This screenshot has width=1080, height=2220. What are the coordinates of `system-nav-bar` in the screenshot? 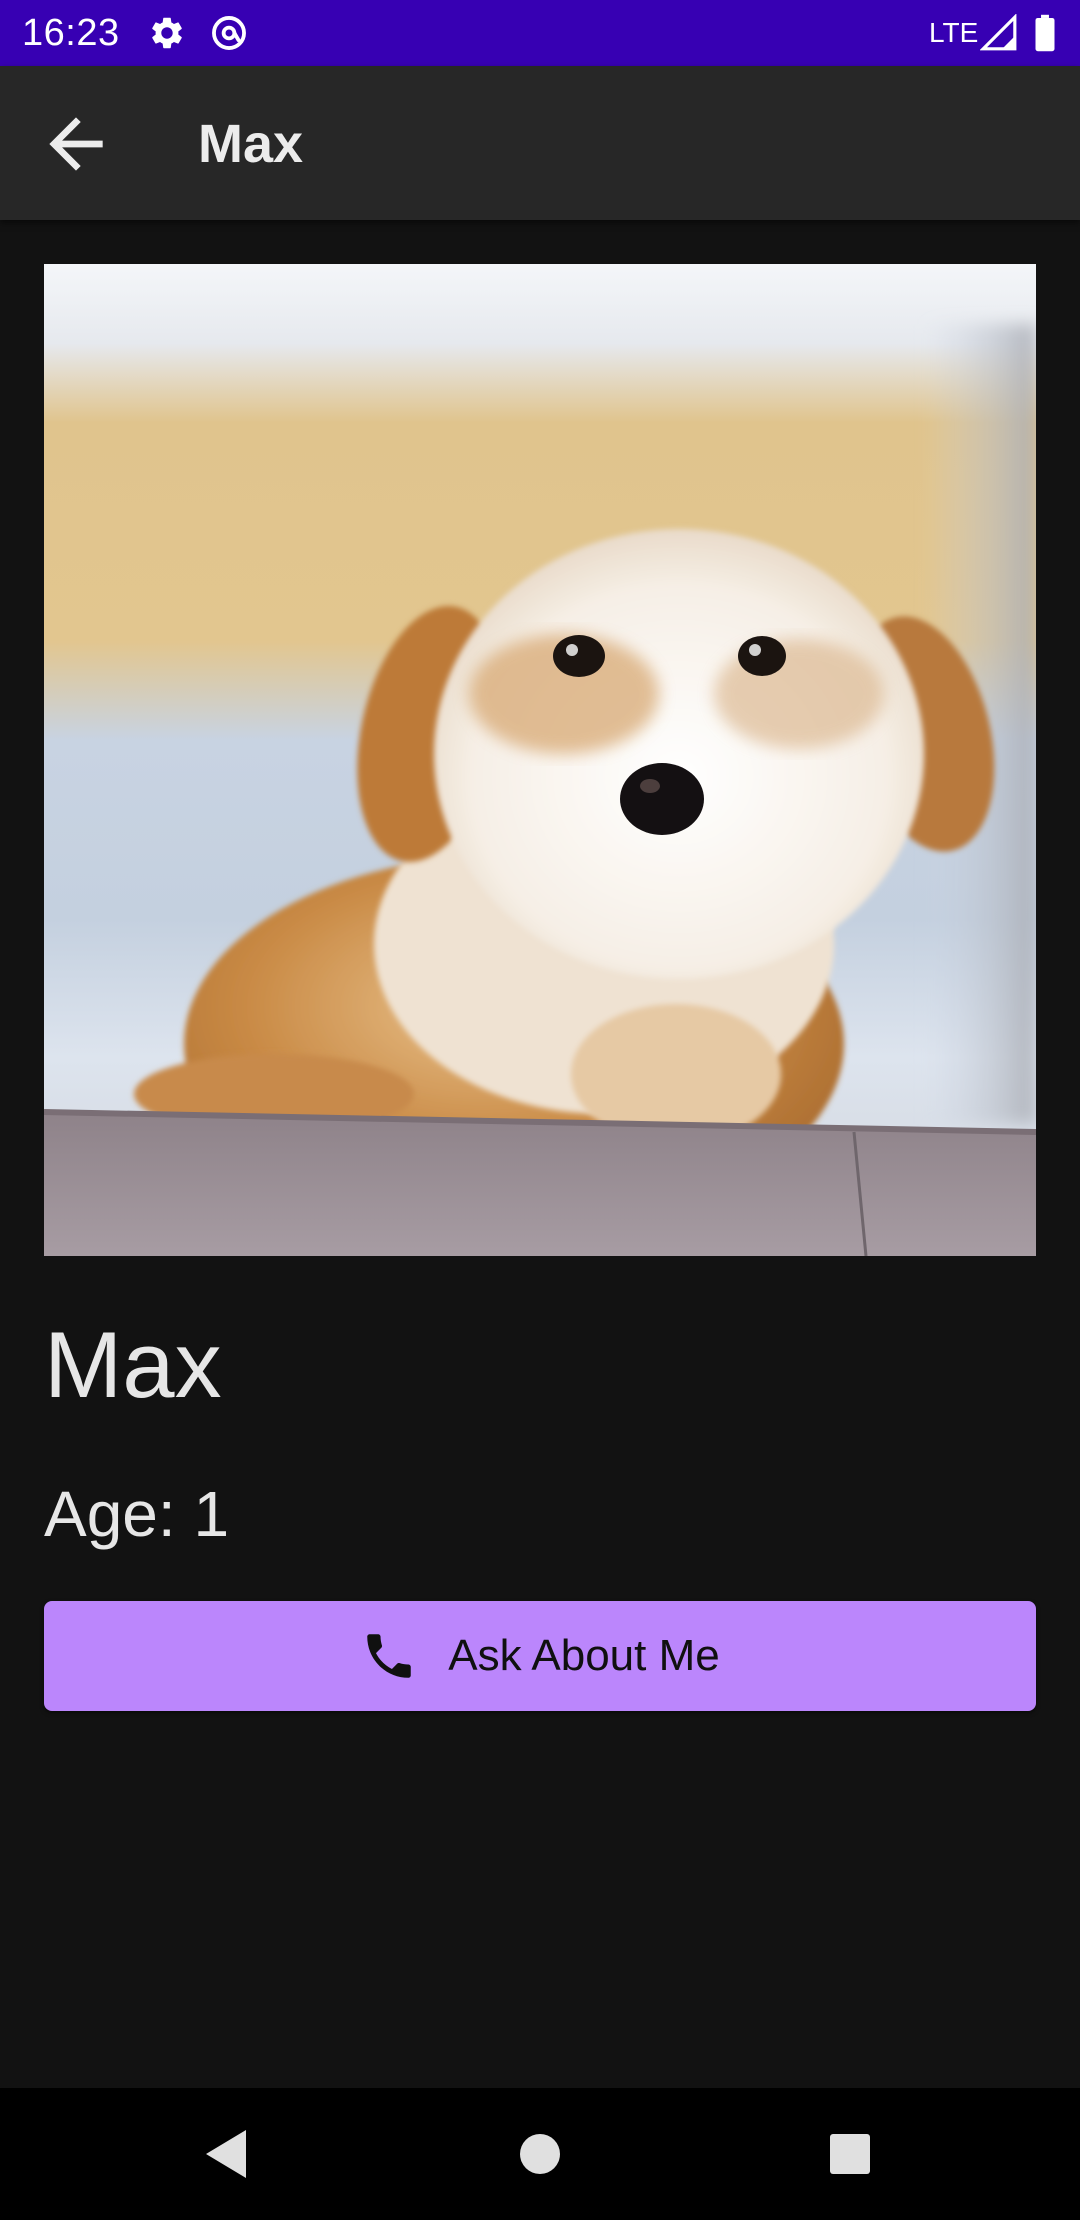 It's located at (540, 2154).